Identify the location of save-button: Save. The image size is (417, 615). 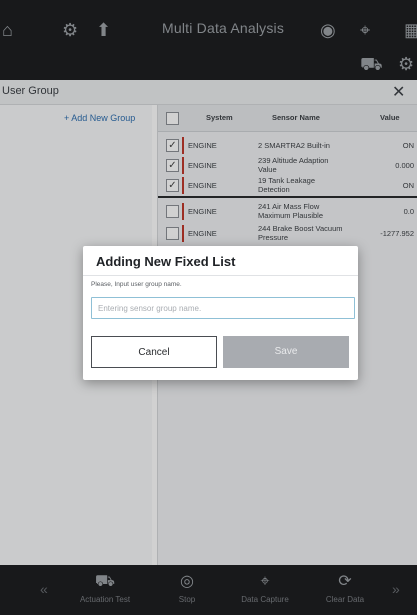
(286, 352).